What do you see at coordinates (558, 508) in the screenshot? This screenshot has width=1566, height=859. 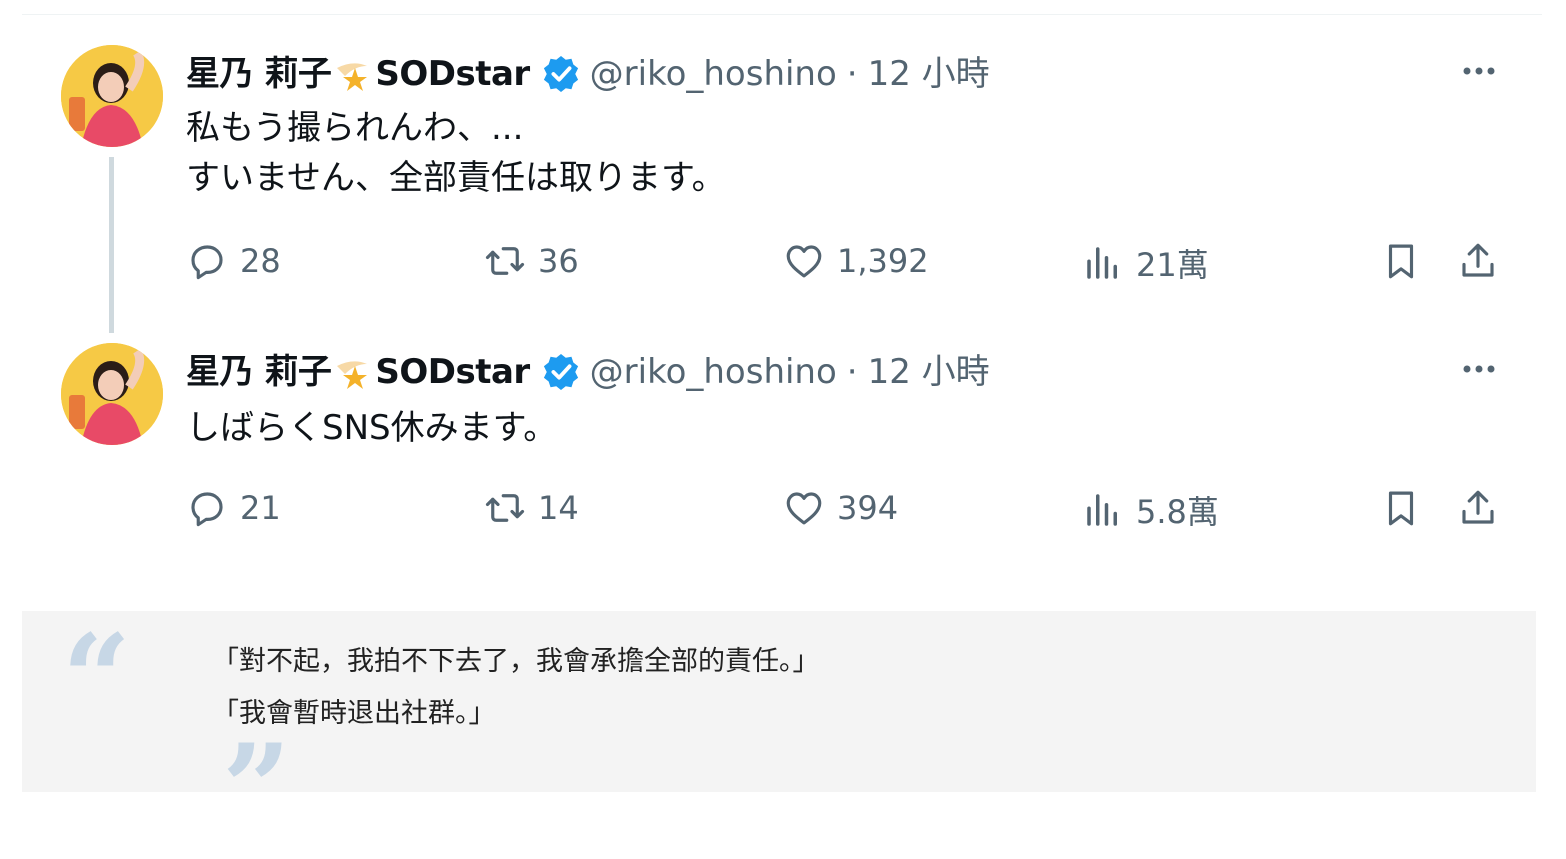 I see `retweet-count: 14` at bounding box center [558, 508].